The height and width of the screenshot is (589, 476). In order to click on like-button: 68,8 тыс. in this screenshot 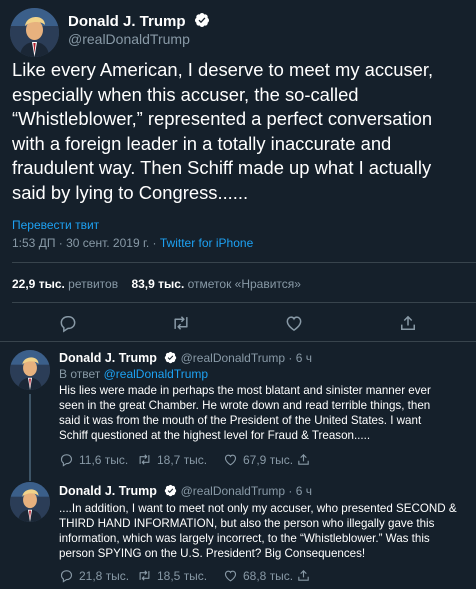, I will do `click(258, 575)`.